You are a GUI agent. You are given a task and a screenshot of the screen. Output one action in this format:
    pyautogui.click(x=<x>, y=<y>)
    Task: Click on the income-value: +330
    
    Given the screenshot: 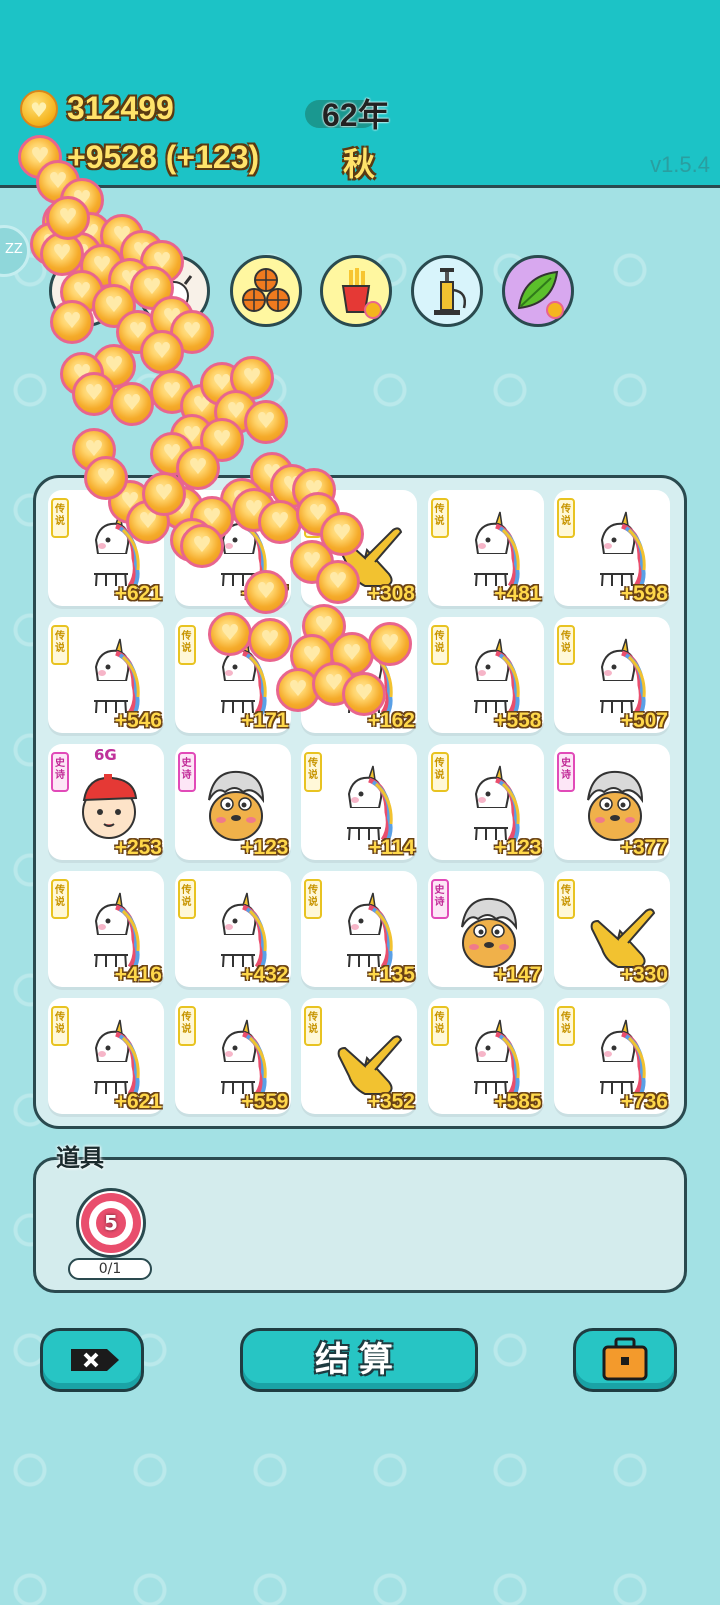 What is the action you would take?
    pyautogui.click(x=644, y=974)
    